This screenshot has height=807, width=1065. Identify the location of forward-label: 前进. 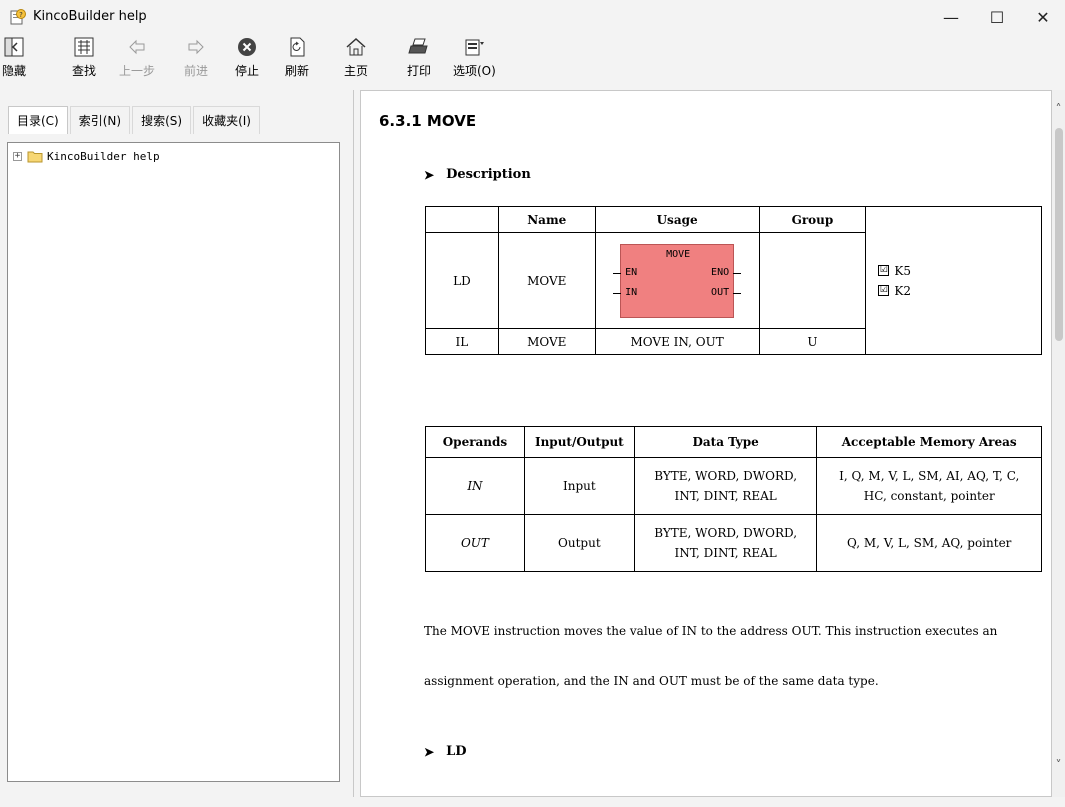
(196, 71).